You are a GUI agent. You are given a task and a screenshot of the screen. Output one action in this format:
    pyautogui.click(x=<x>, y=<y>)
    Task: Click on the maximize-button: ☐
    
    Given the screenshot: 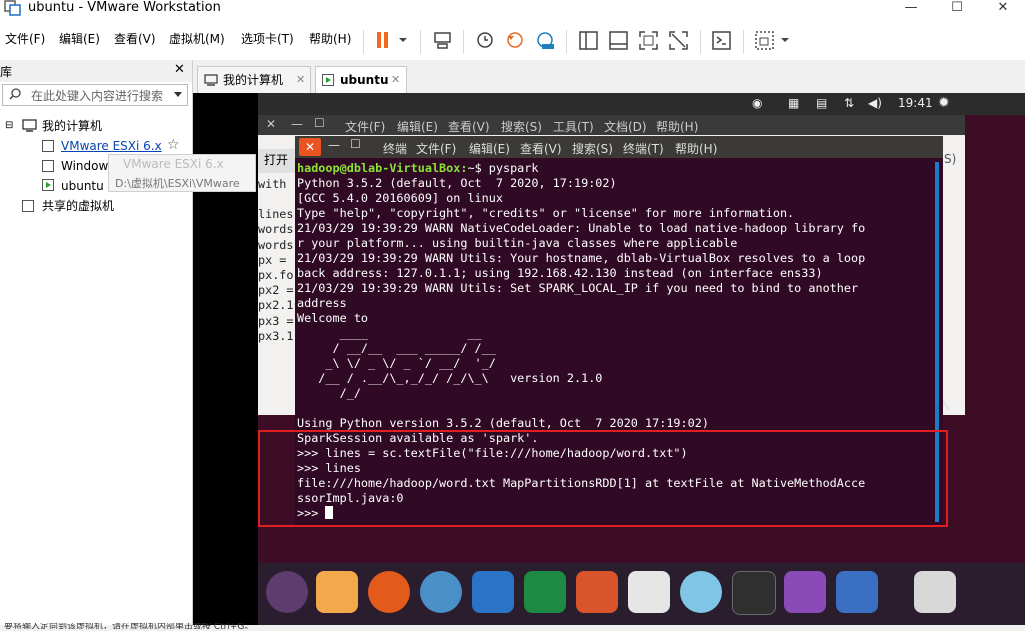 What is the action you would take?
    pyautogui.click(x=957, y=8)
    